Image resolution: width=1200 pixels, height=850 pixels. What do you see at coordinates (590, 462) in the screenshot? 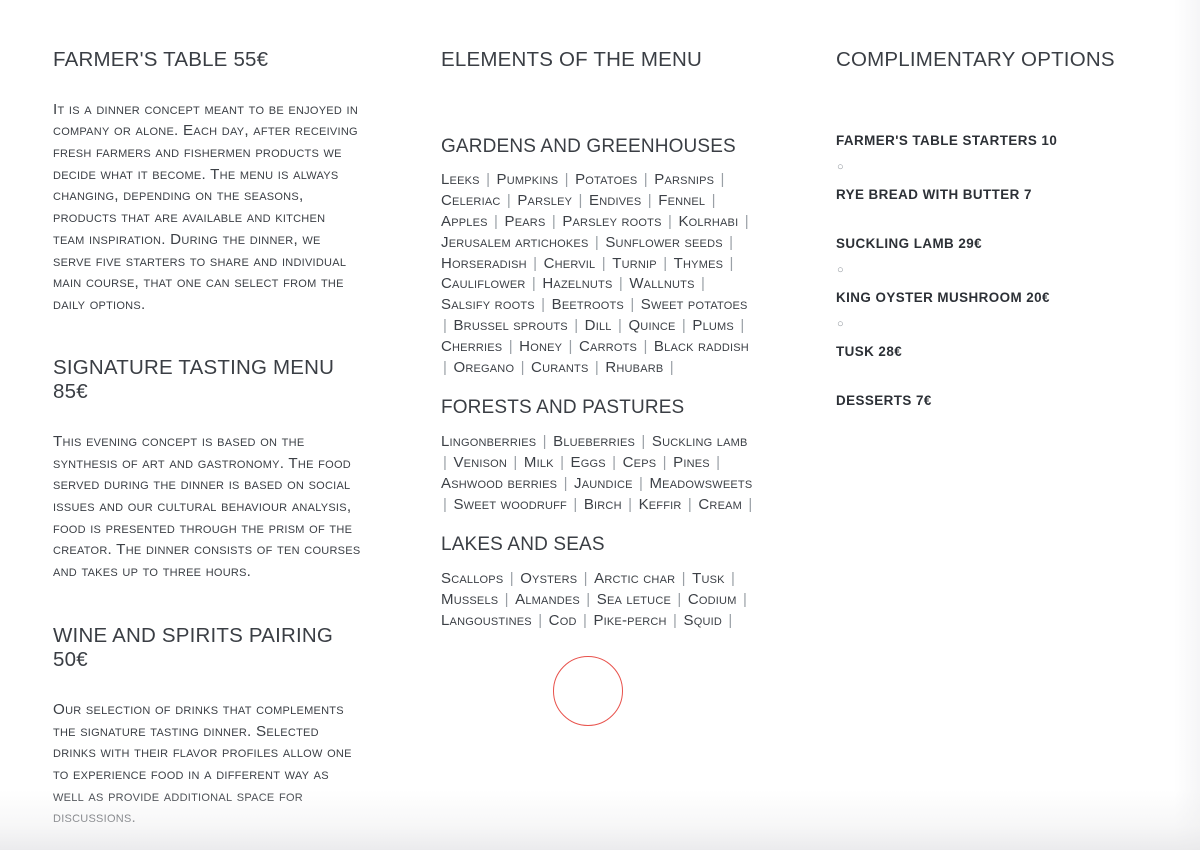
I see `ingredient-item: Eggs` at bounding box center [590, 462].